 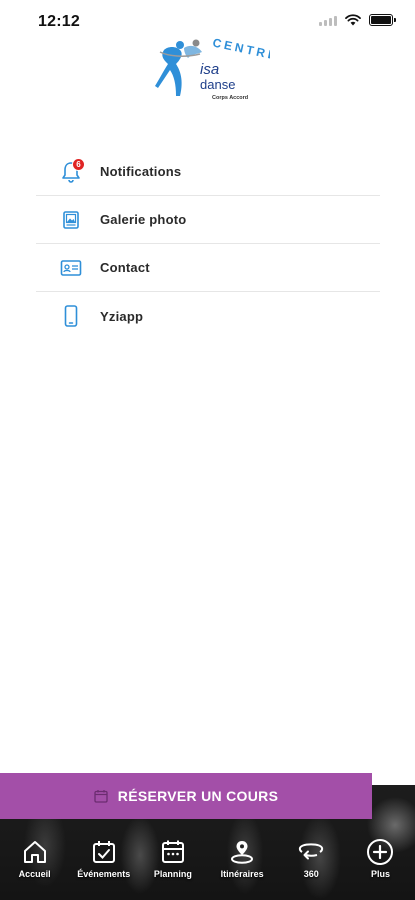 I want to click on status-icons, so click(x=357, y=20).